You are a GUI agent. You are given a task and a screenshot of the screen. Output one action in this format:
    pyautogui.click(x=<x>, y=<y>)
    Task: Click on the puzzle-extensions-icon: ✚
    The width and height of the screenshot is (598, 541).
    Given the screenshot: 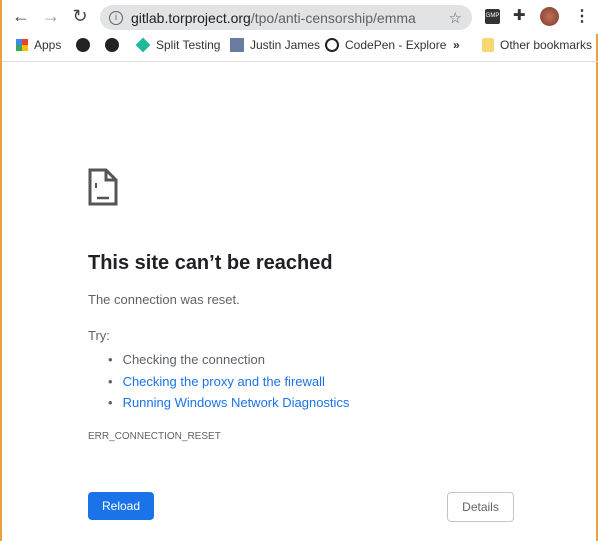 What is the action you would take?
    pyautogui.click(x=519, y=15)
    